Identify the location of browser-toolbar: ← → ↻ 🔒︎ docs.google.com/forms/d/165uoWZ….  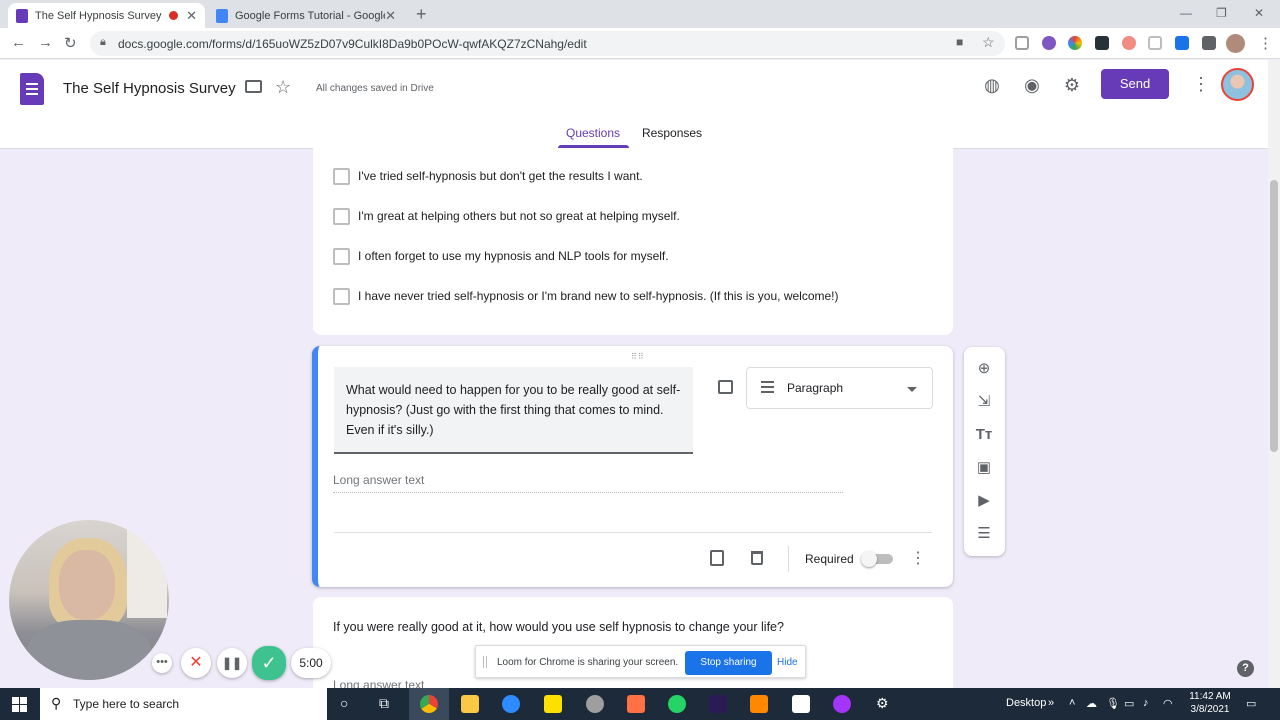
(640, 43).